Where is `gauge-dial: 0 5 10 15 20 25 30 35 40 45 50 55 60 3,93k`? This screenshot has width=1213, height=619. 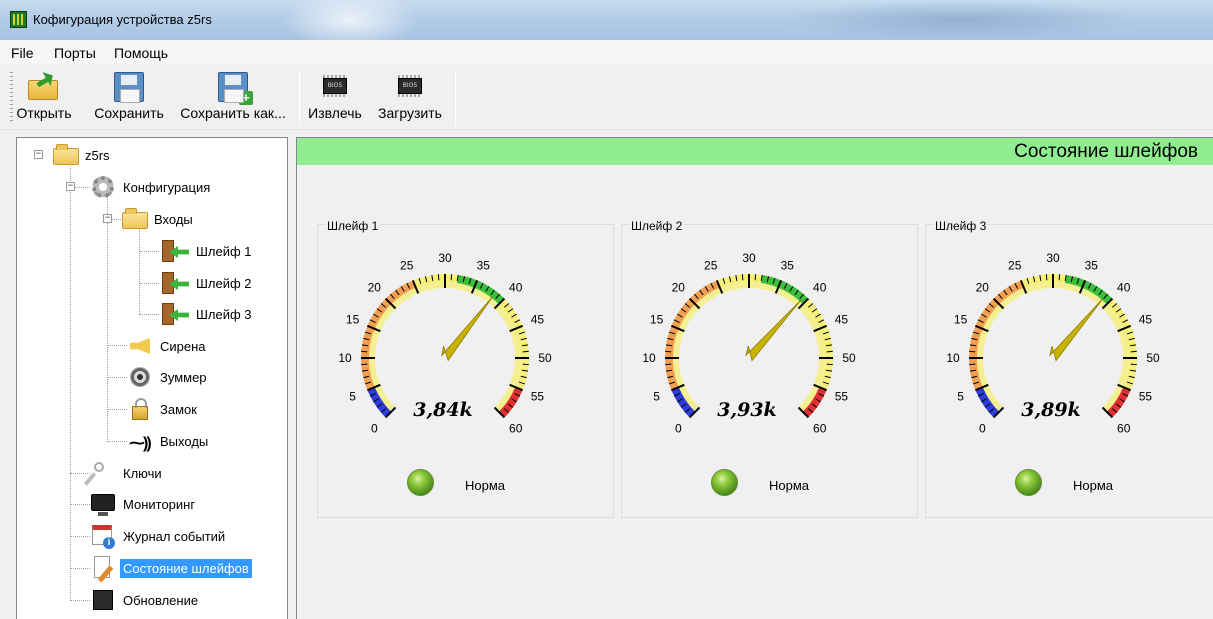 gauge-dial: 0 5 10 15 20 25 30 35 40 45 50 55 60 3,93k is located at coordinates (749, 343).